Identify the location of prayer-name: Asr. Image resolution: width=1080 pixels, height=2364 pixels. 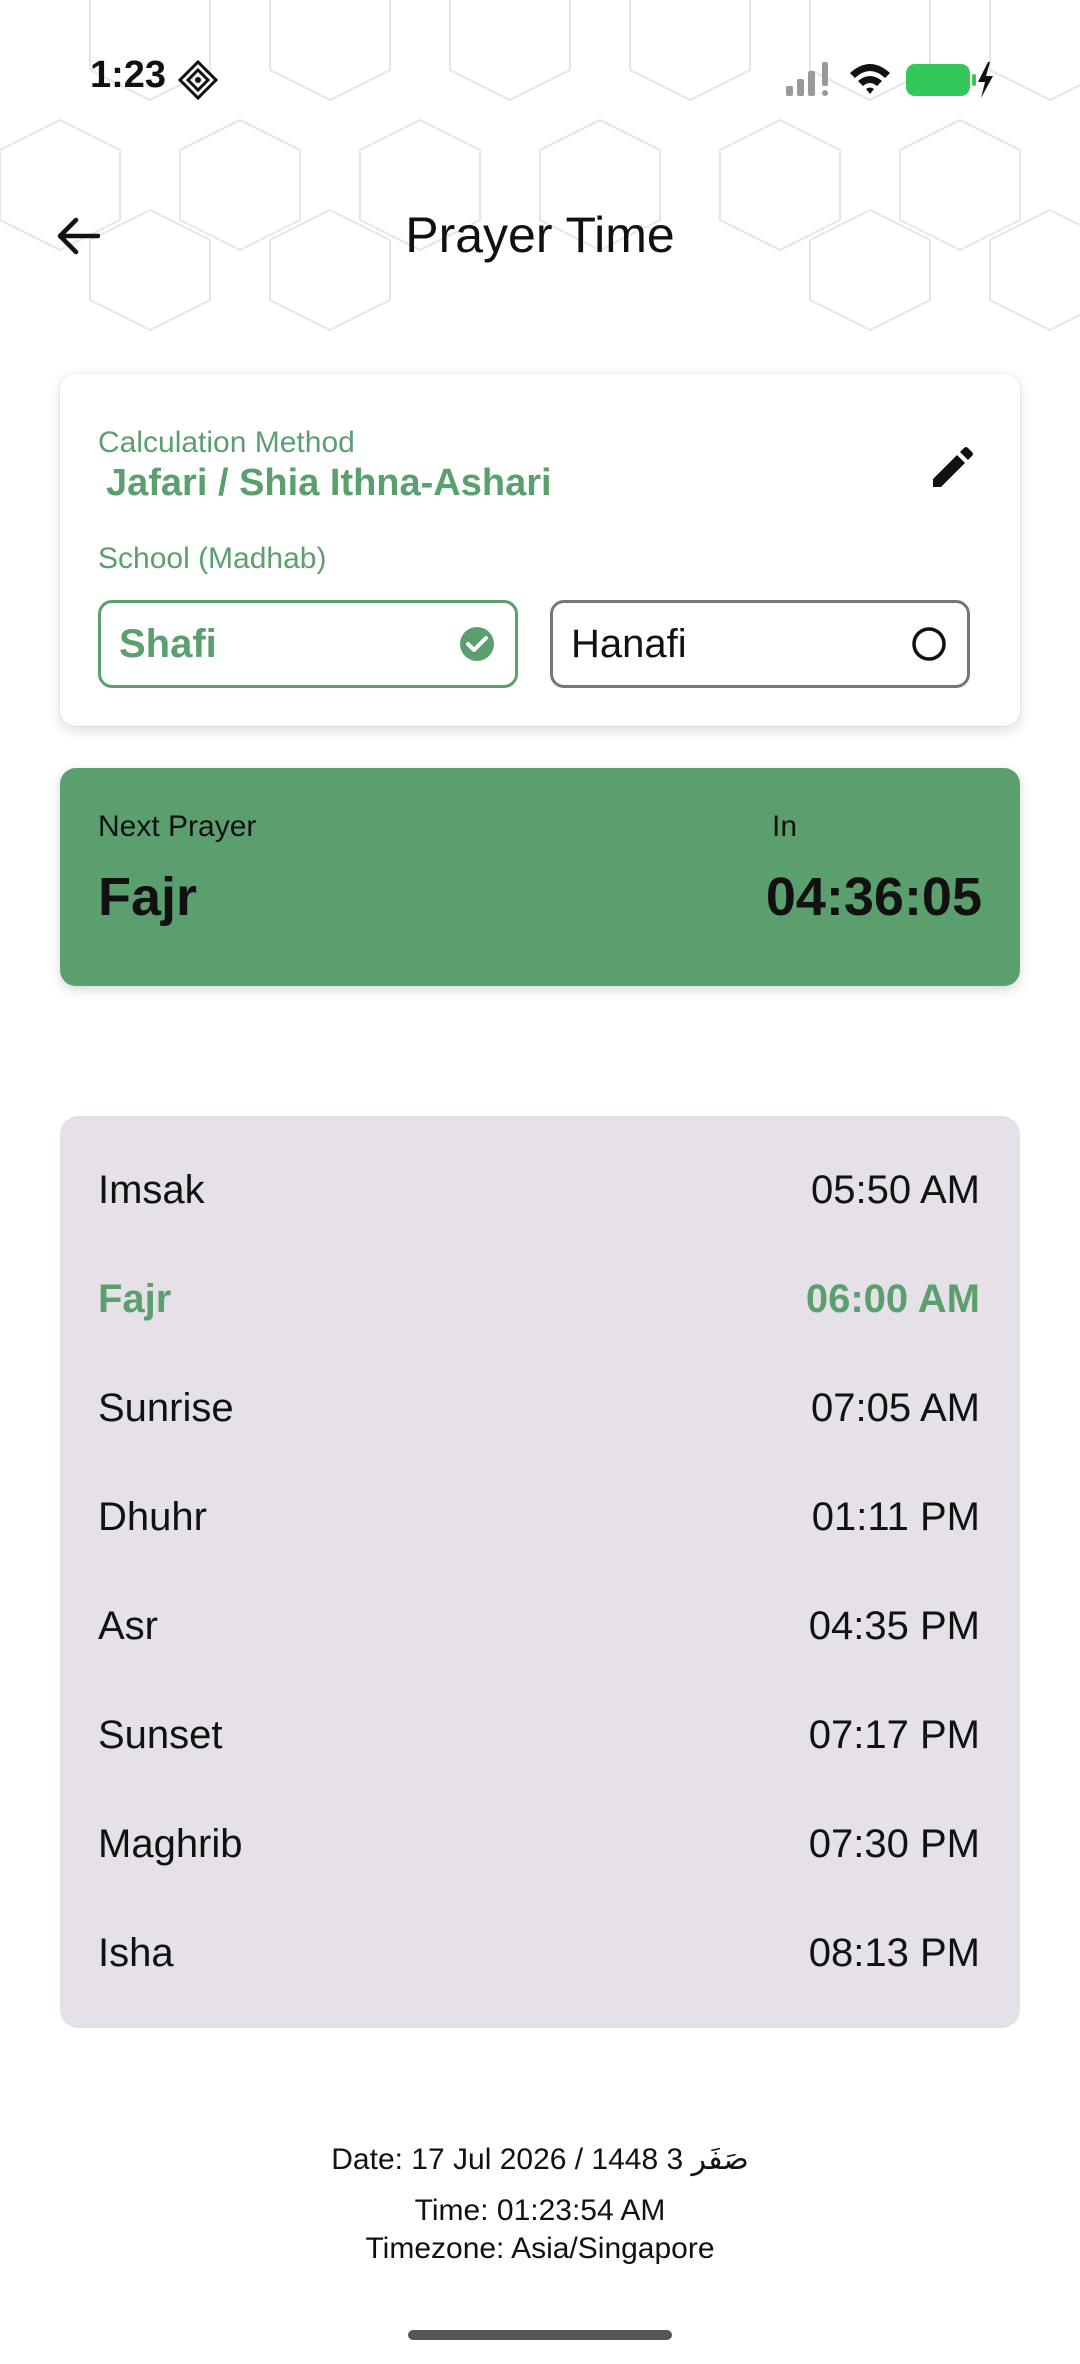
(128, 1625).